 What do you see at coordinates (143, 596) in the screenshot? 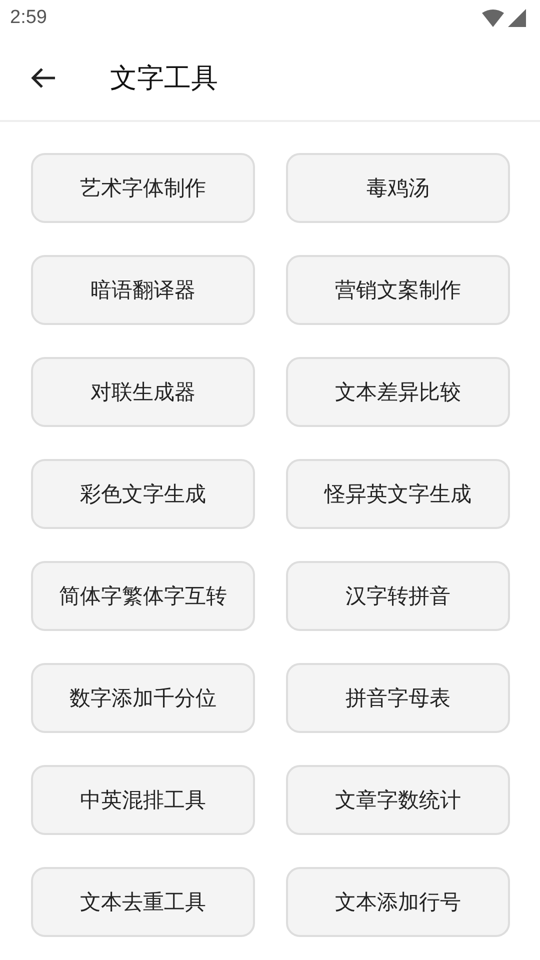
I see `tool-button: 简体字繁体字互转` at bounding box center [143, 596].